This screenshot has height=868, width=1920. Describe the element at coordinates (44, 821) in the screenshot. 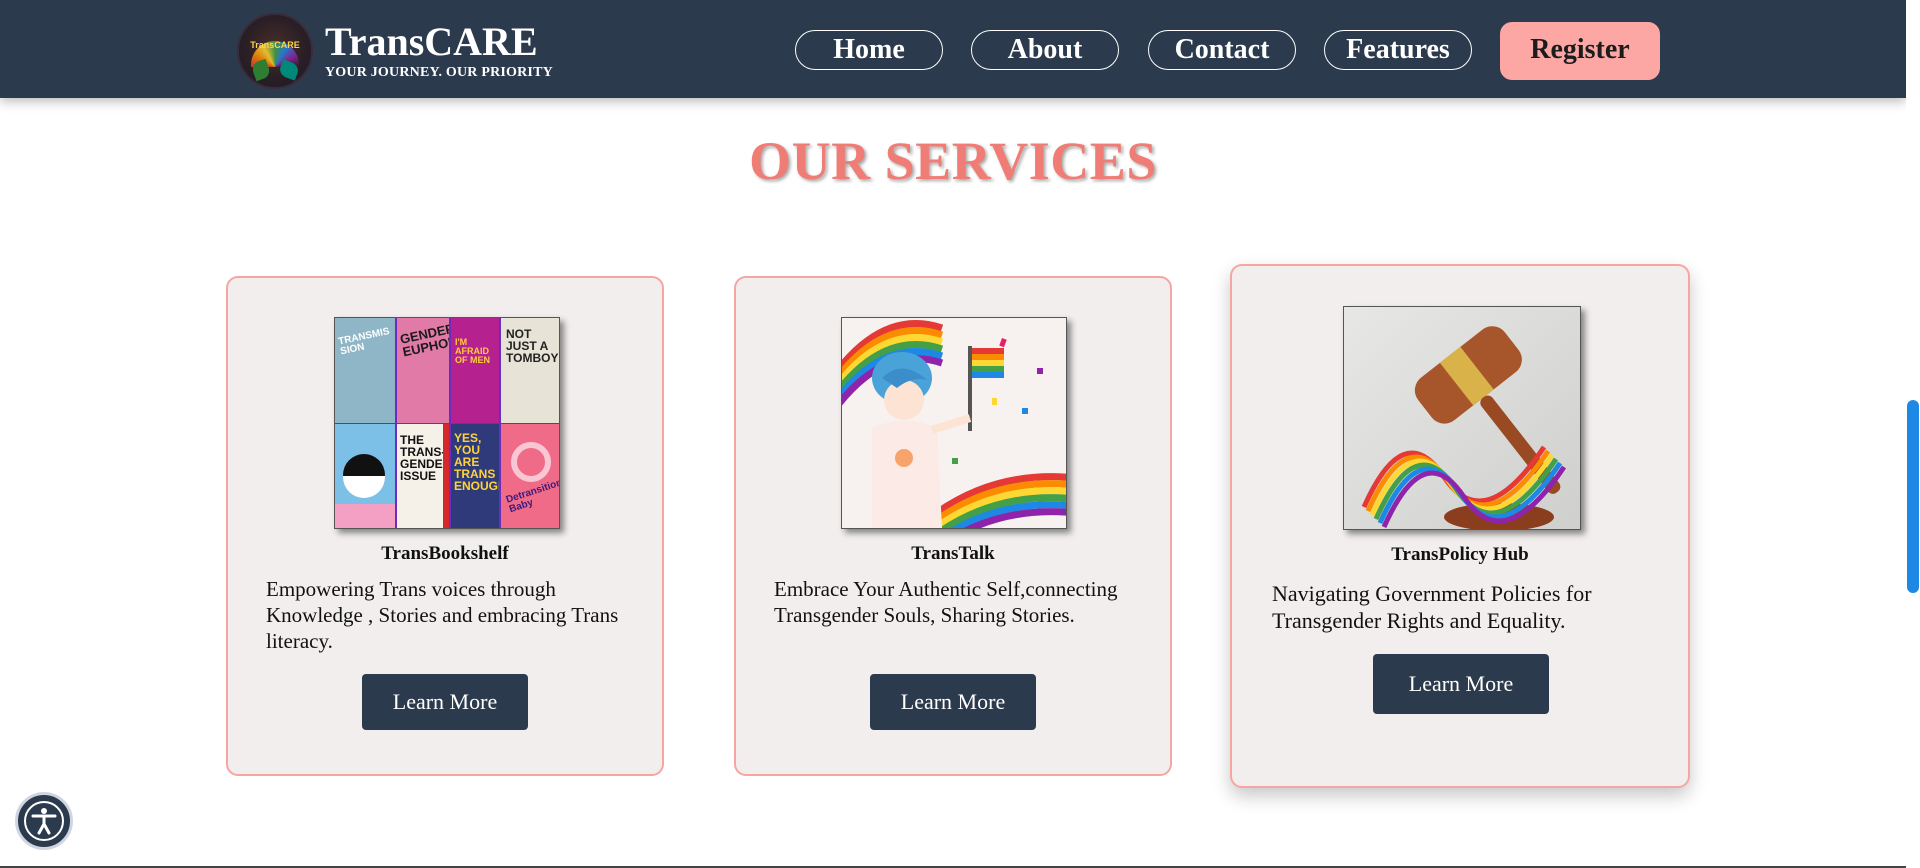

I see `accessibility-person-icon` at that location.